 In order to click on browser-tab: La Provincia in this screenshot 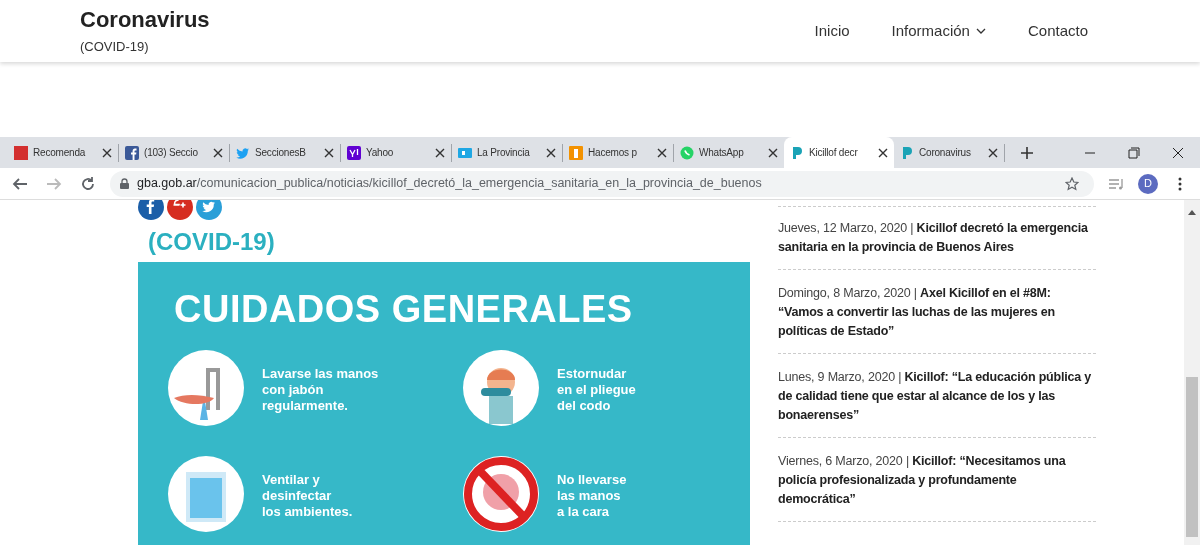, I will do `click(507, 152)`.